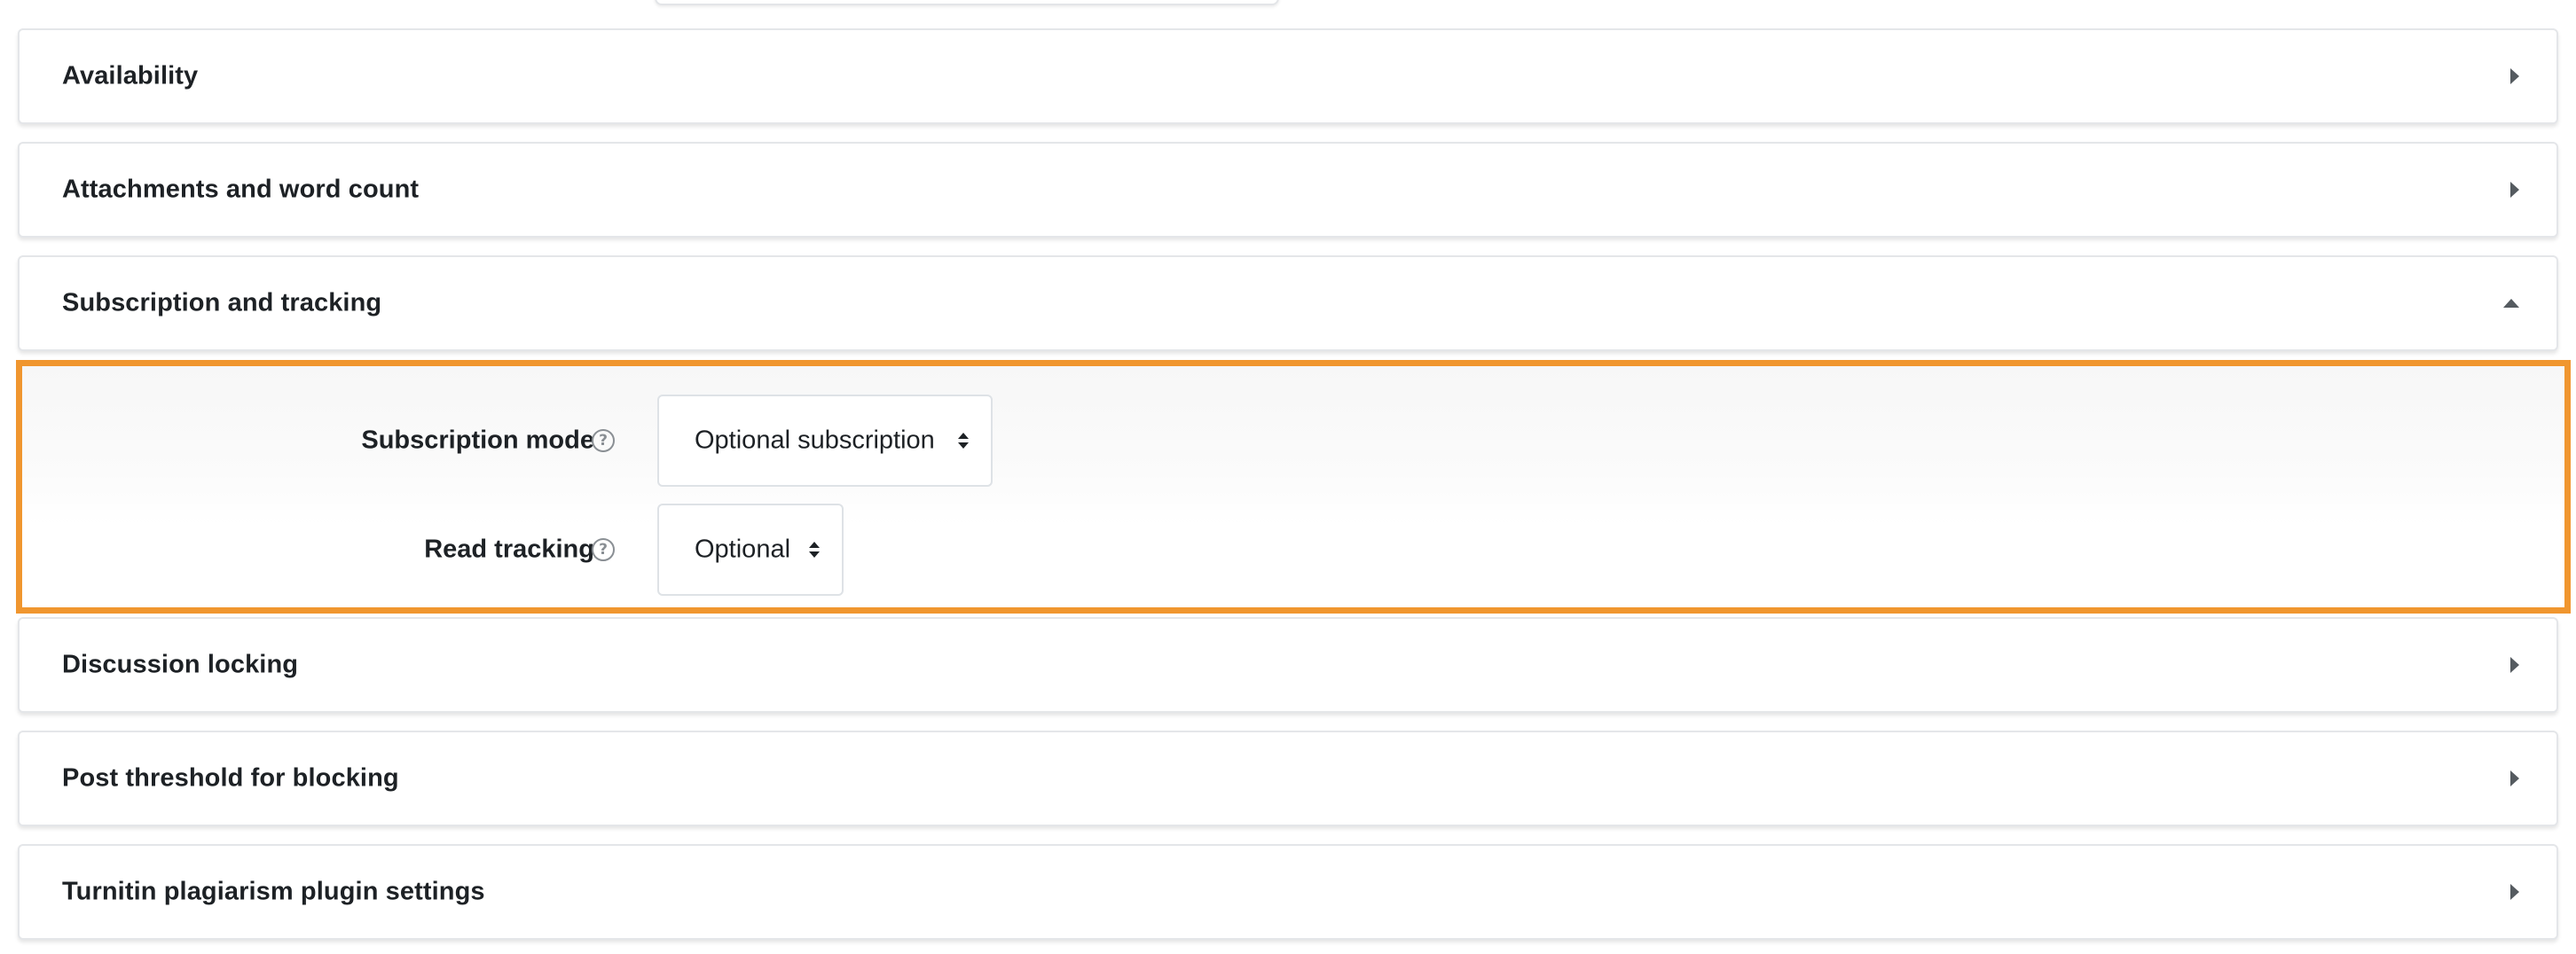 The image size is (2576, 954). Describe the element at coordinates (1288, 665) in the screenshot. I see `section-discussion-locking: Discussion locking` at that location.